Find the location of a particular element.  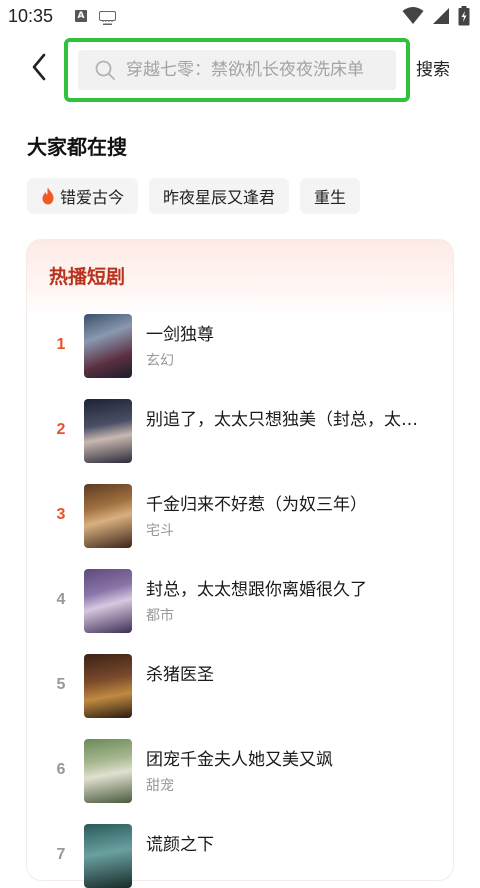

trending-chip: 错爱古今 is located at coordinates (83, 196).